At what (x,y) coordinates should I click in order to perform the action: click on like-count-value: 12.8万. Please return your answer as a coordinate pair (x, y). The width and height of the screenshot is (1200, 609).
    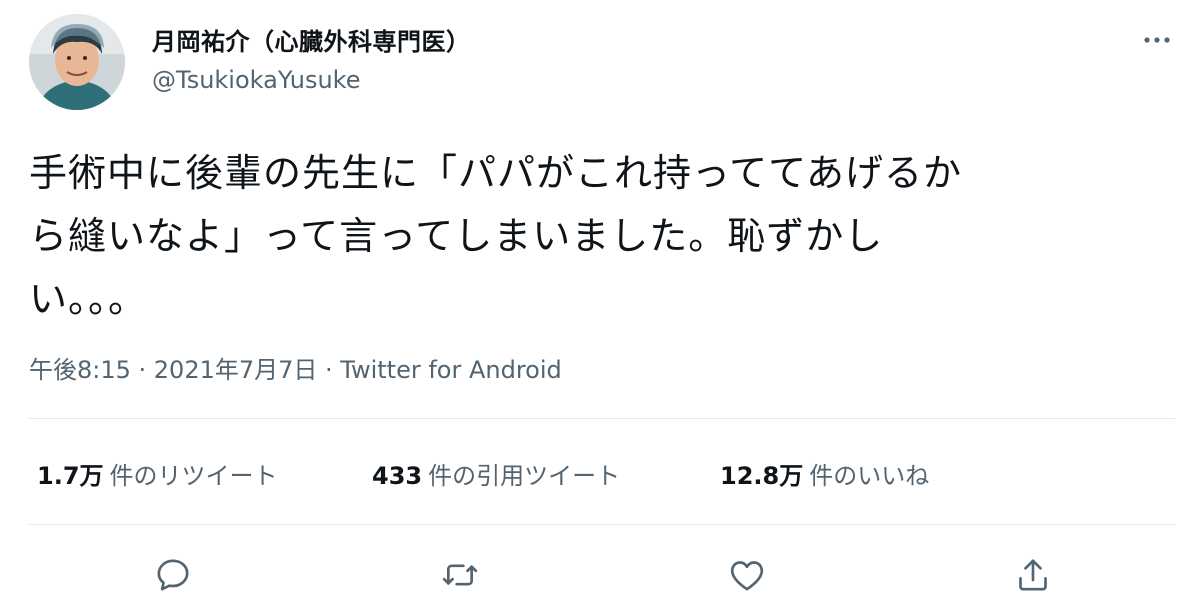
    Looking at the image, I should click on (762, 476).